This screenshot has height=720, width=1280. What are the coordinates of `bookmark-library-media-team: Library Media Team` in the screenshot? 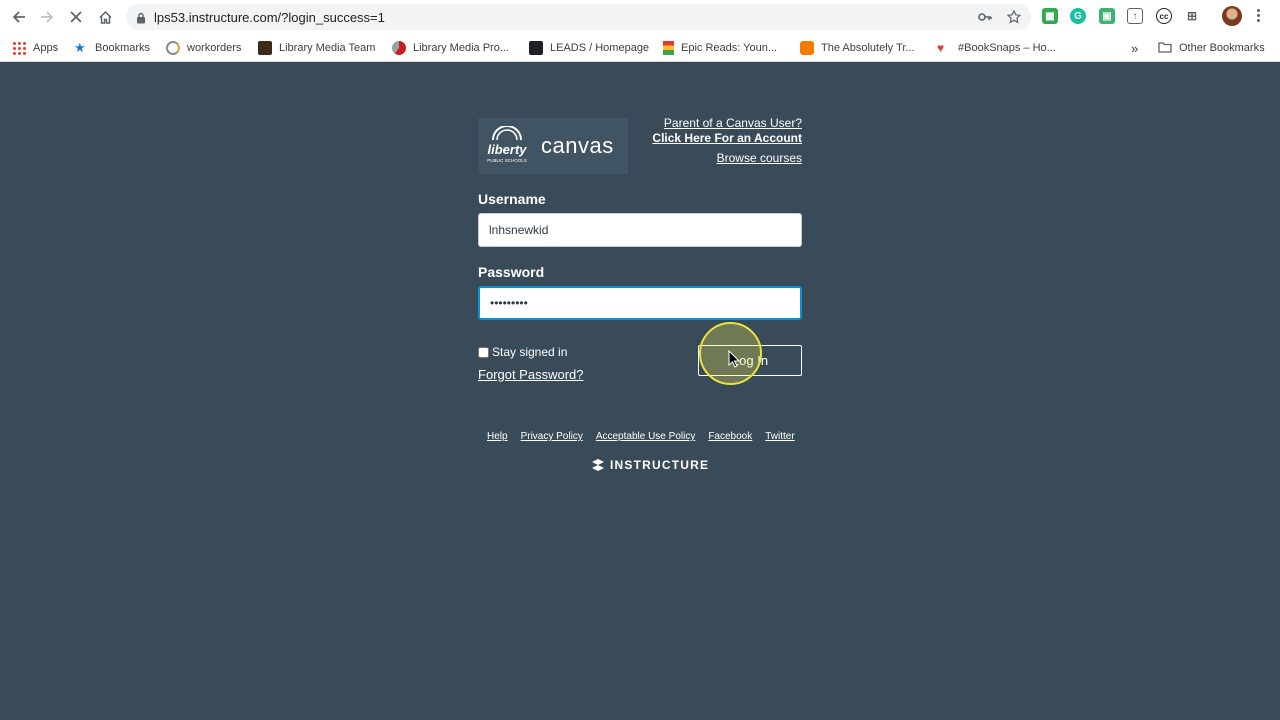 It's located at (316, 48).